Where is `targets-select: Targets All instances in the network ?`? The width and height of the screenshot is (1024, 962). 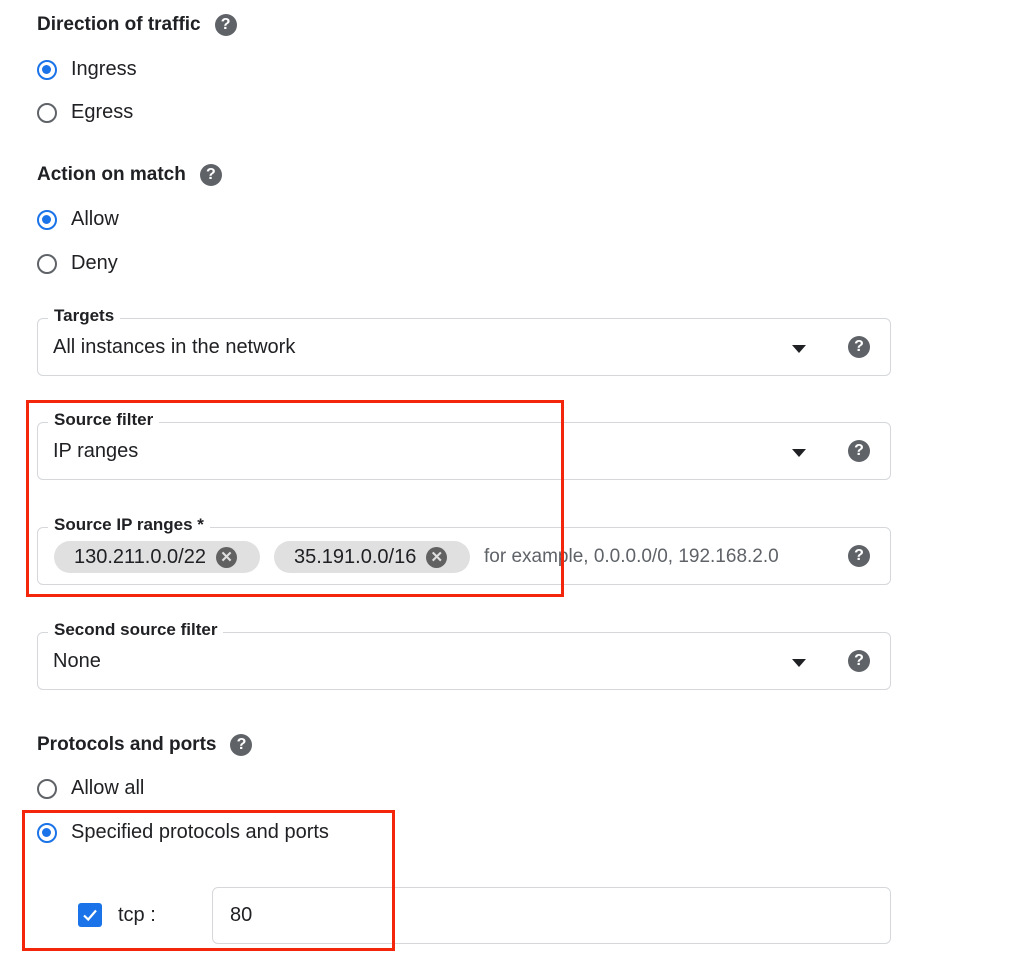
targets-select: Targets All instances in the network ? is located at coordinates (464, 341).